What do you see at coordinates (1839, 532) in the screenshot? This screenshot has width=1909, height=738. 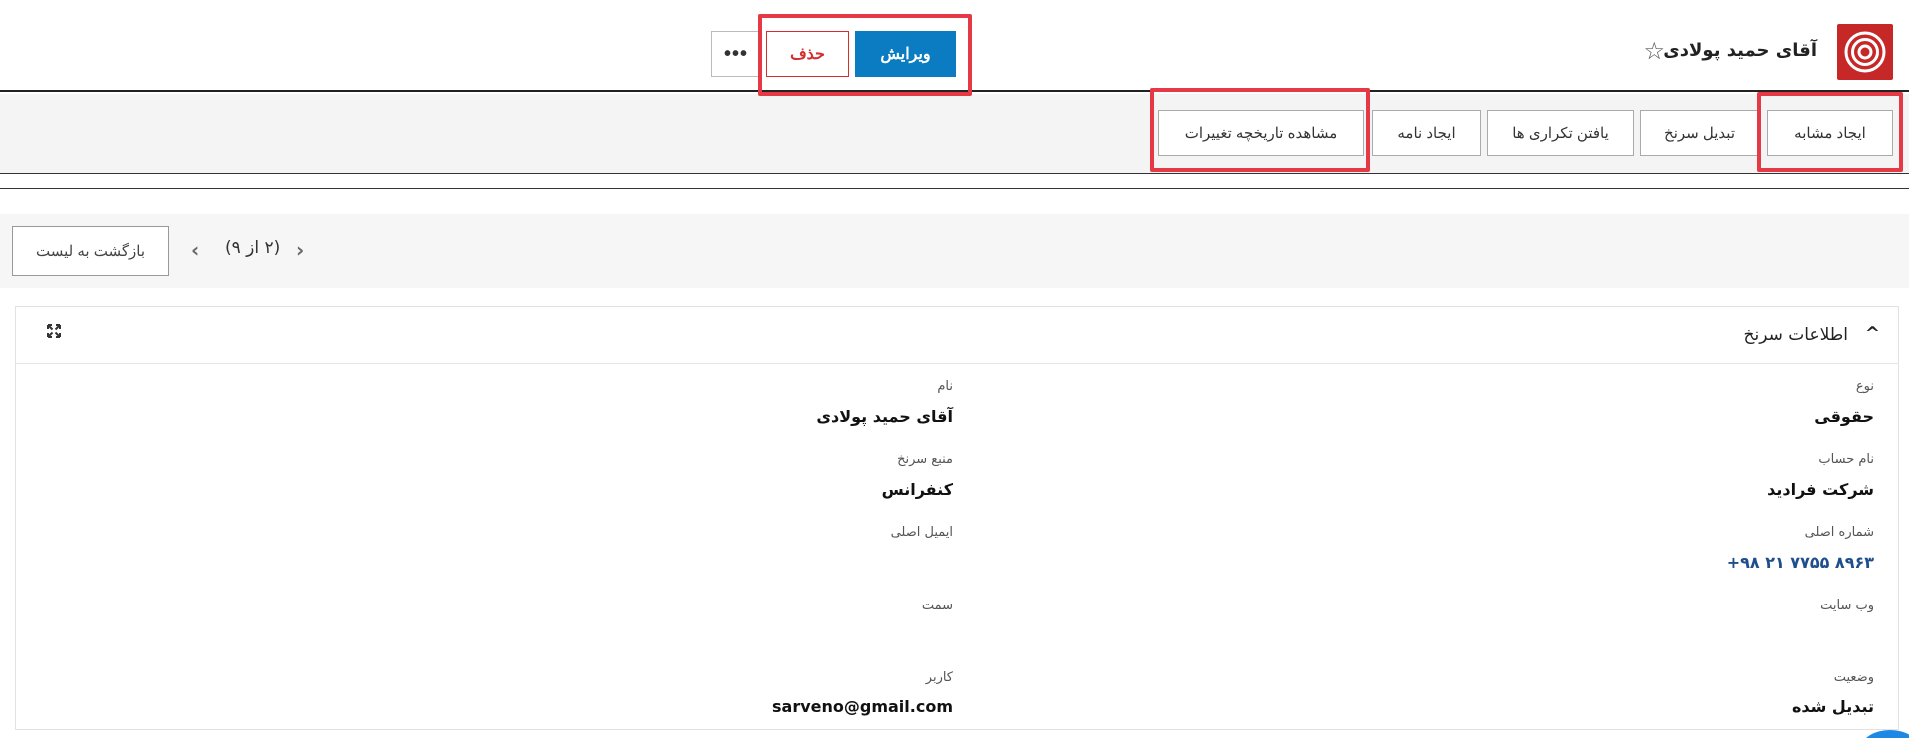 I see `phone-label: شماره اصلی` at bounding box center [1839, 532].